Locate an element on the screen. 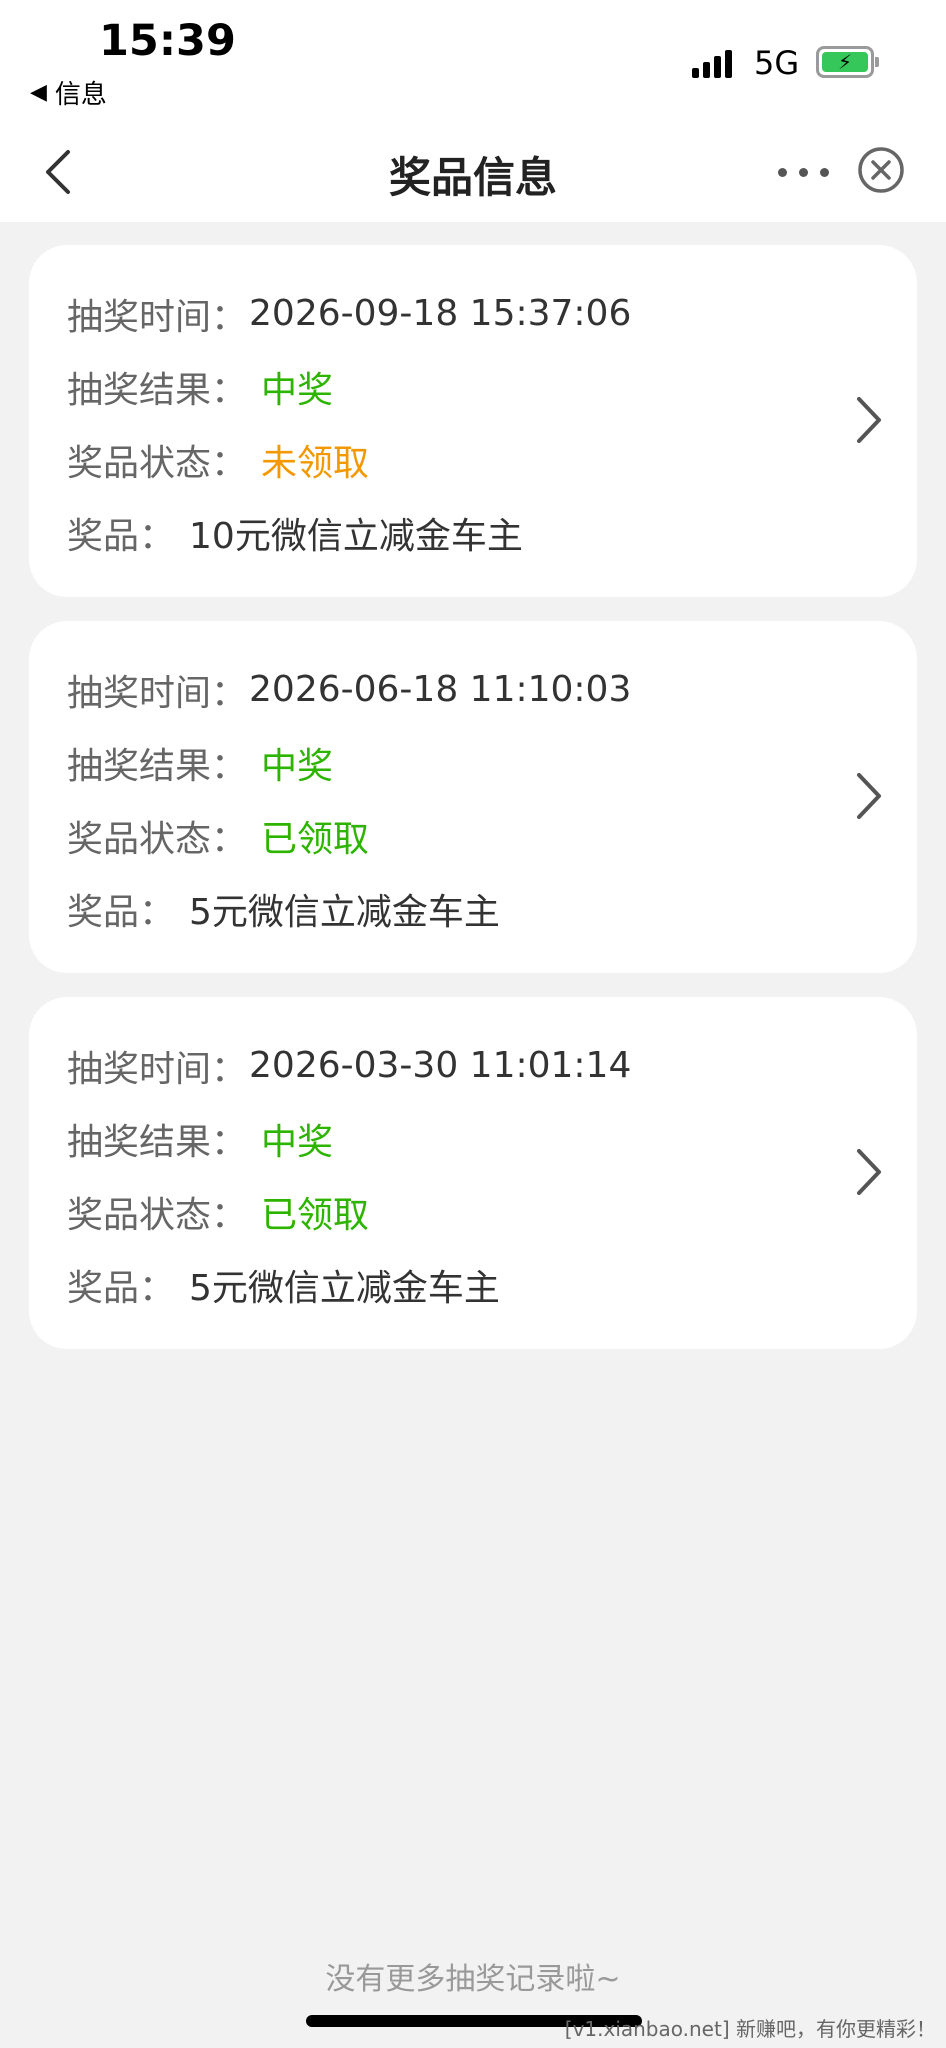 This screenshot has width=946, height=2048. network-type: 5G is located at coordinates (777, 63).